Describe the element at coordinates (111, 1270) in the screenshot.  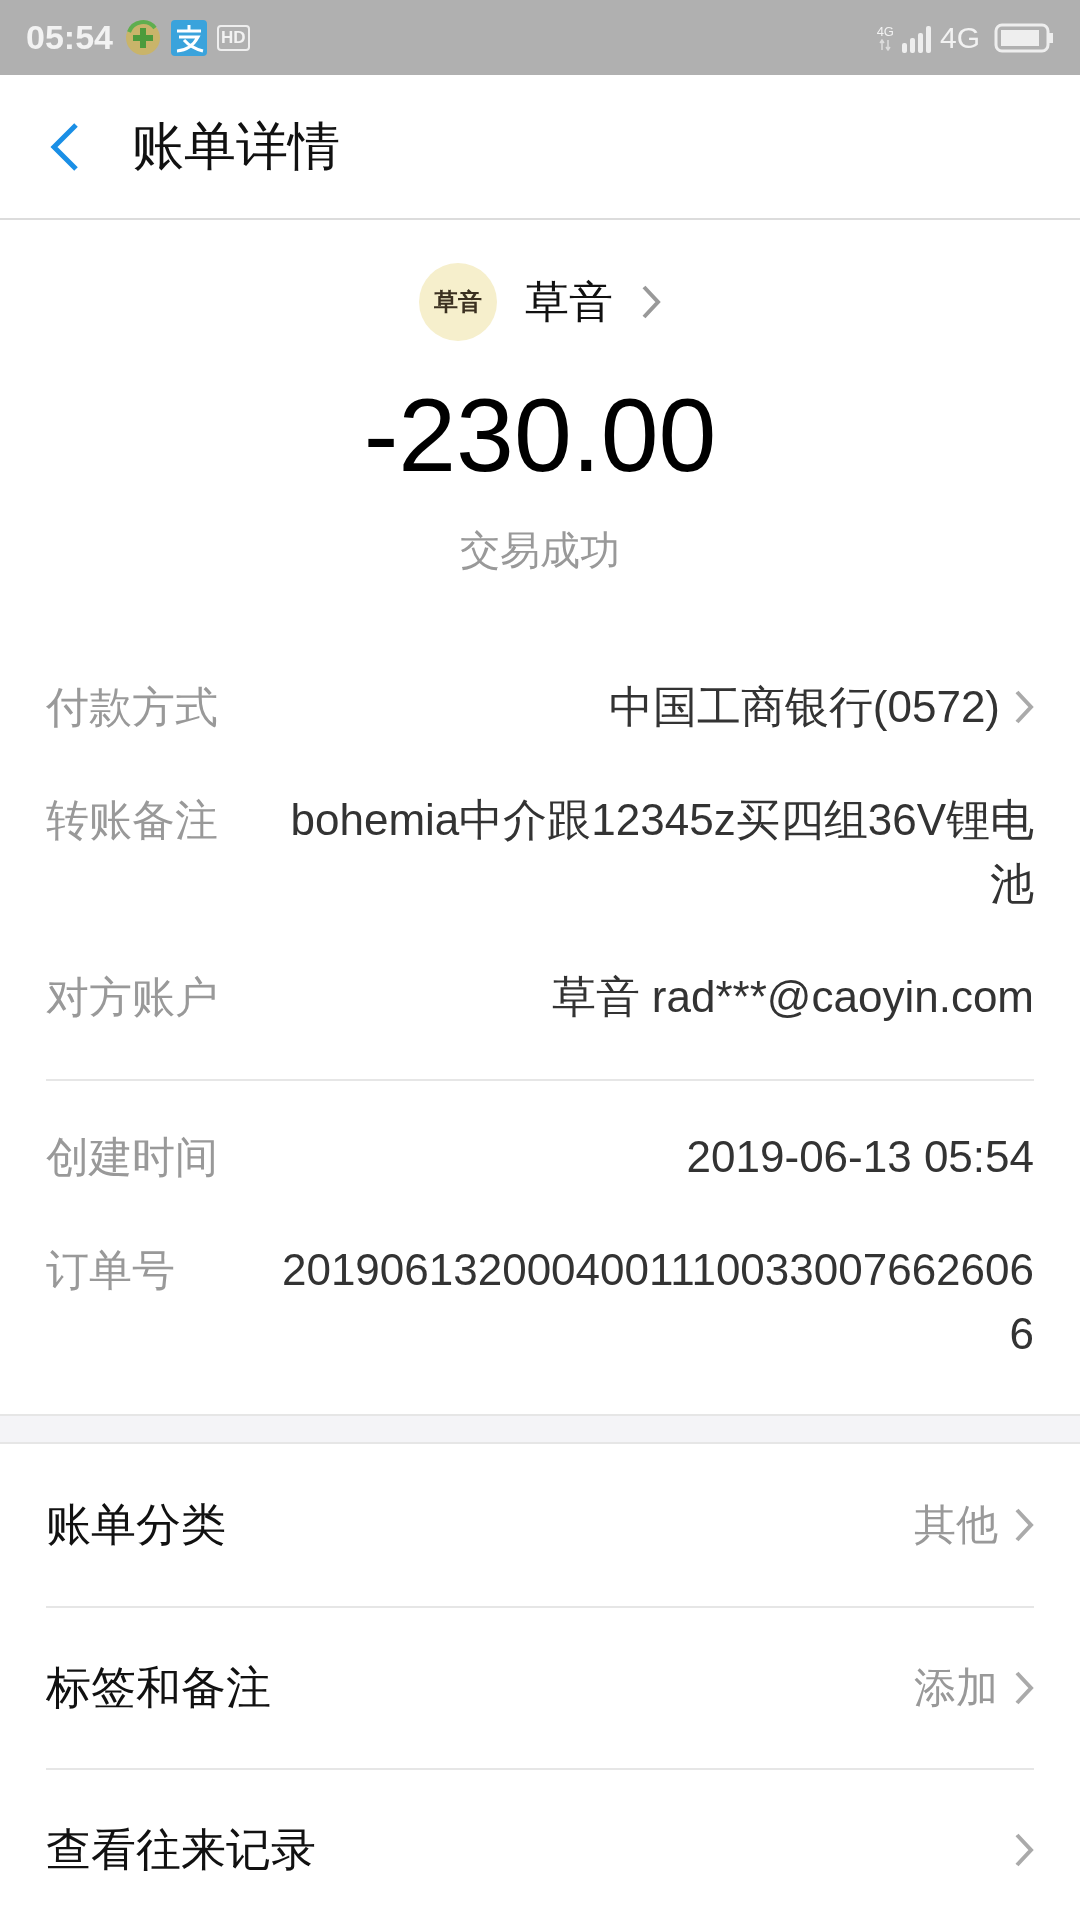
I see `detail-label: 订单号` at that location.